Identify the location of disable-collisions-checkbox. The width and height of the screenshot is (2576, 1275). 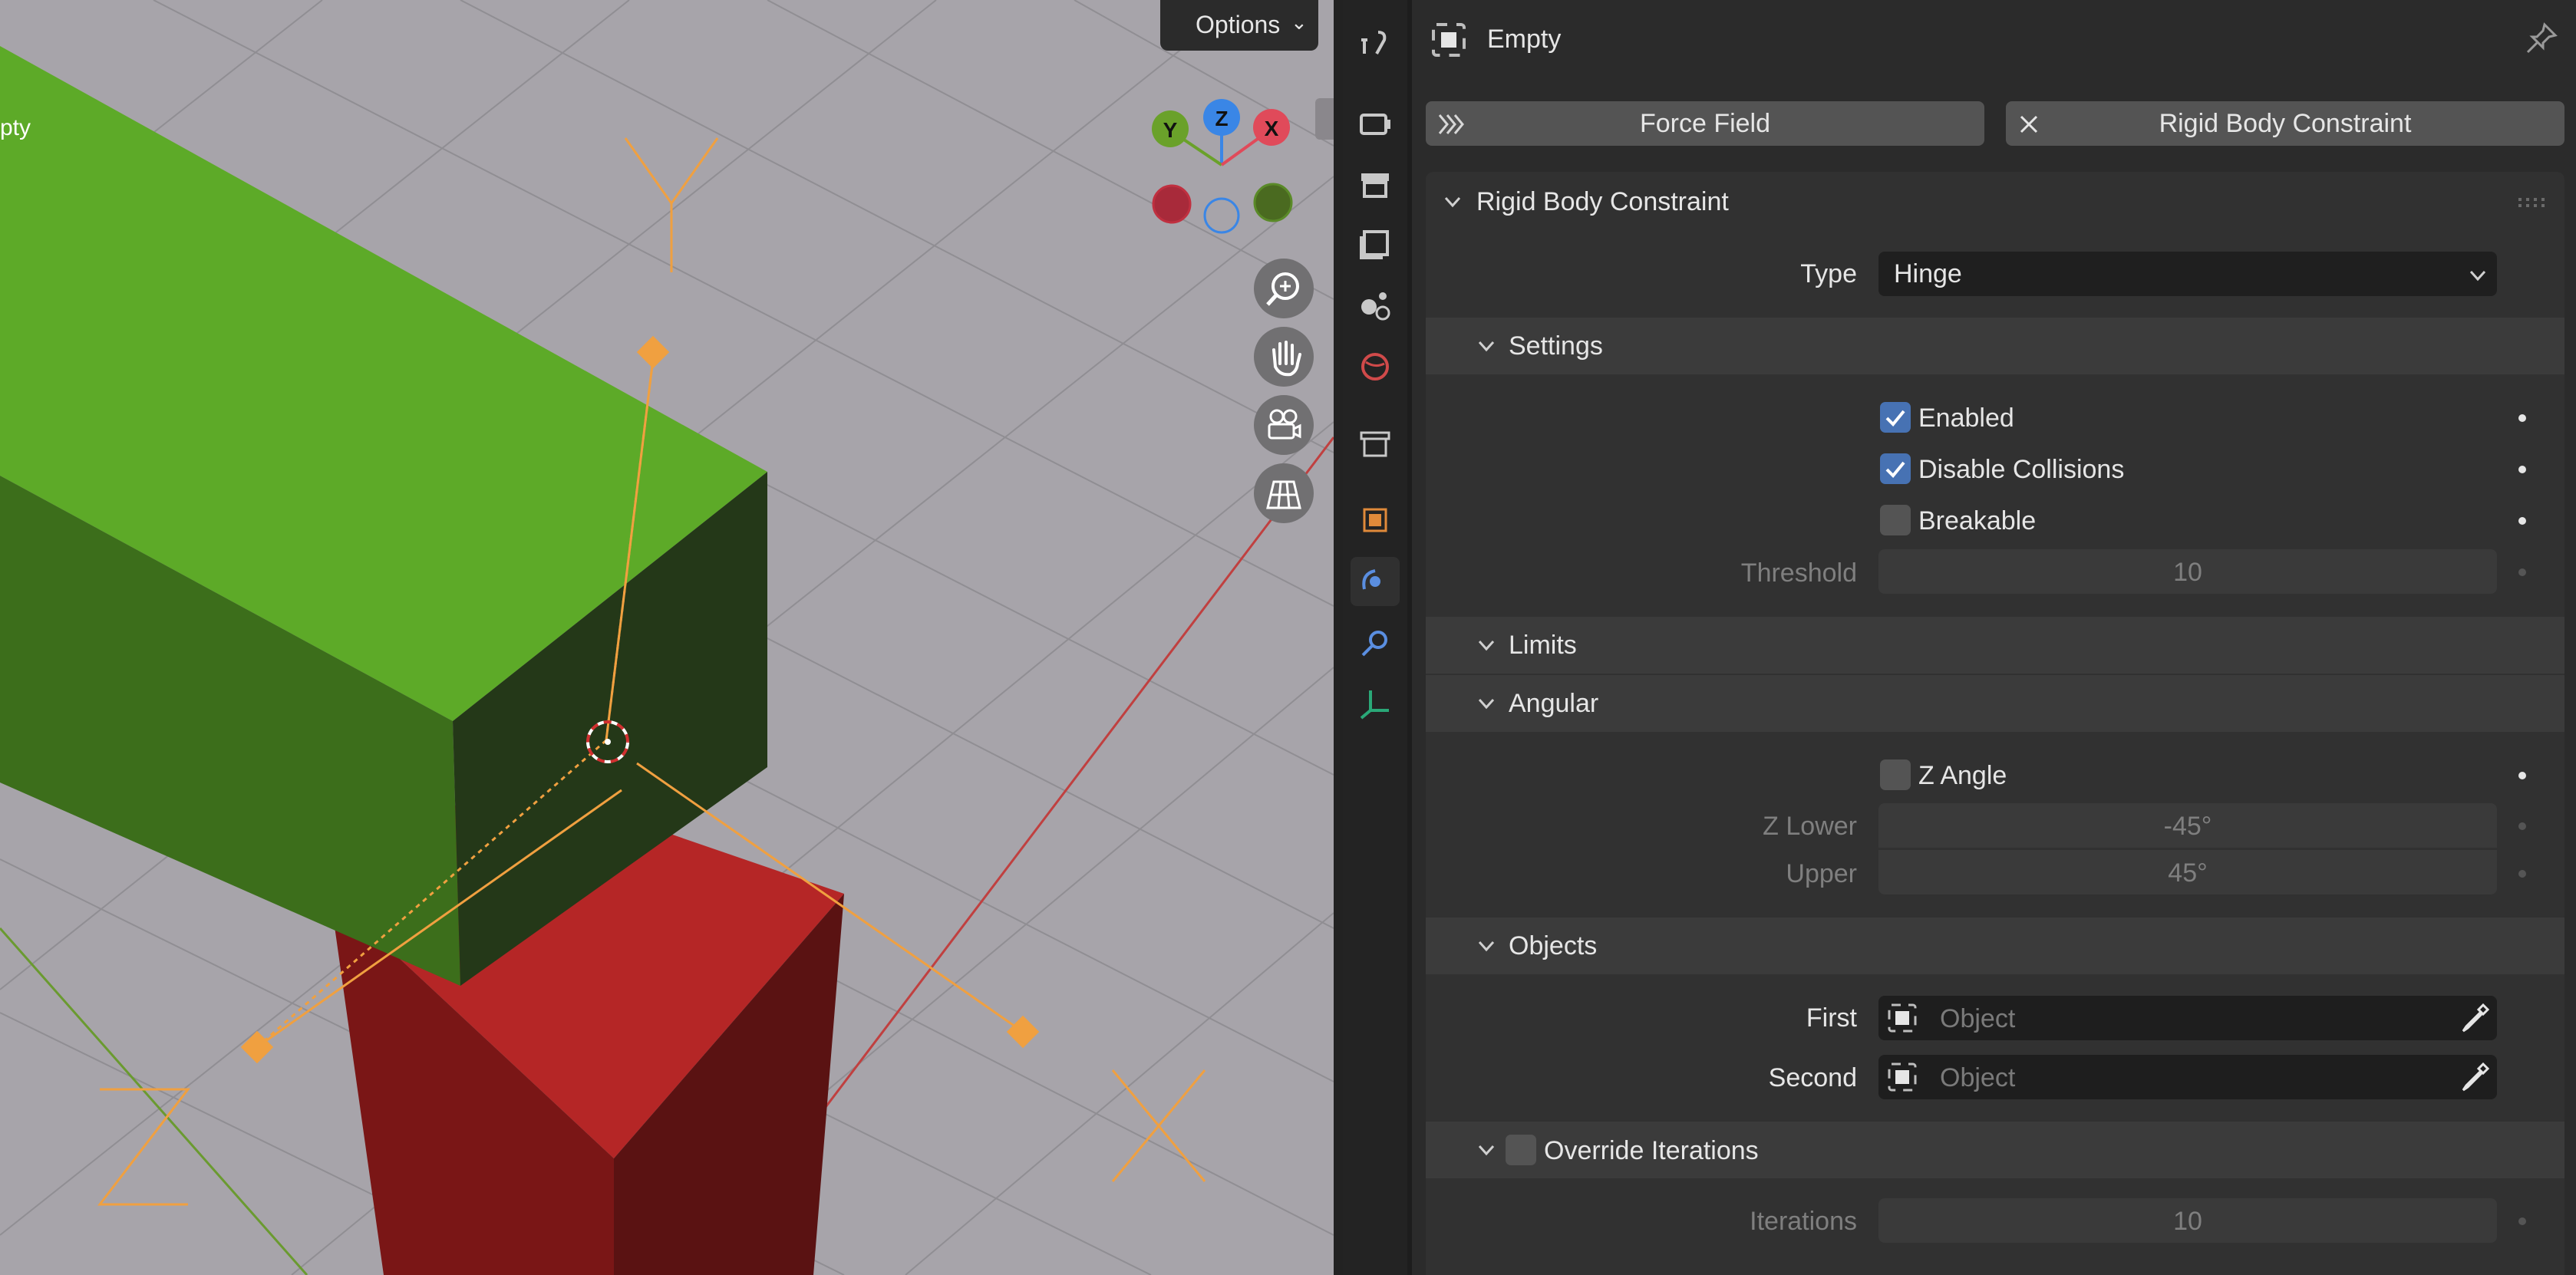
(1896, 468).